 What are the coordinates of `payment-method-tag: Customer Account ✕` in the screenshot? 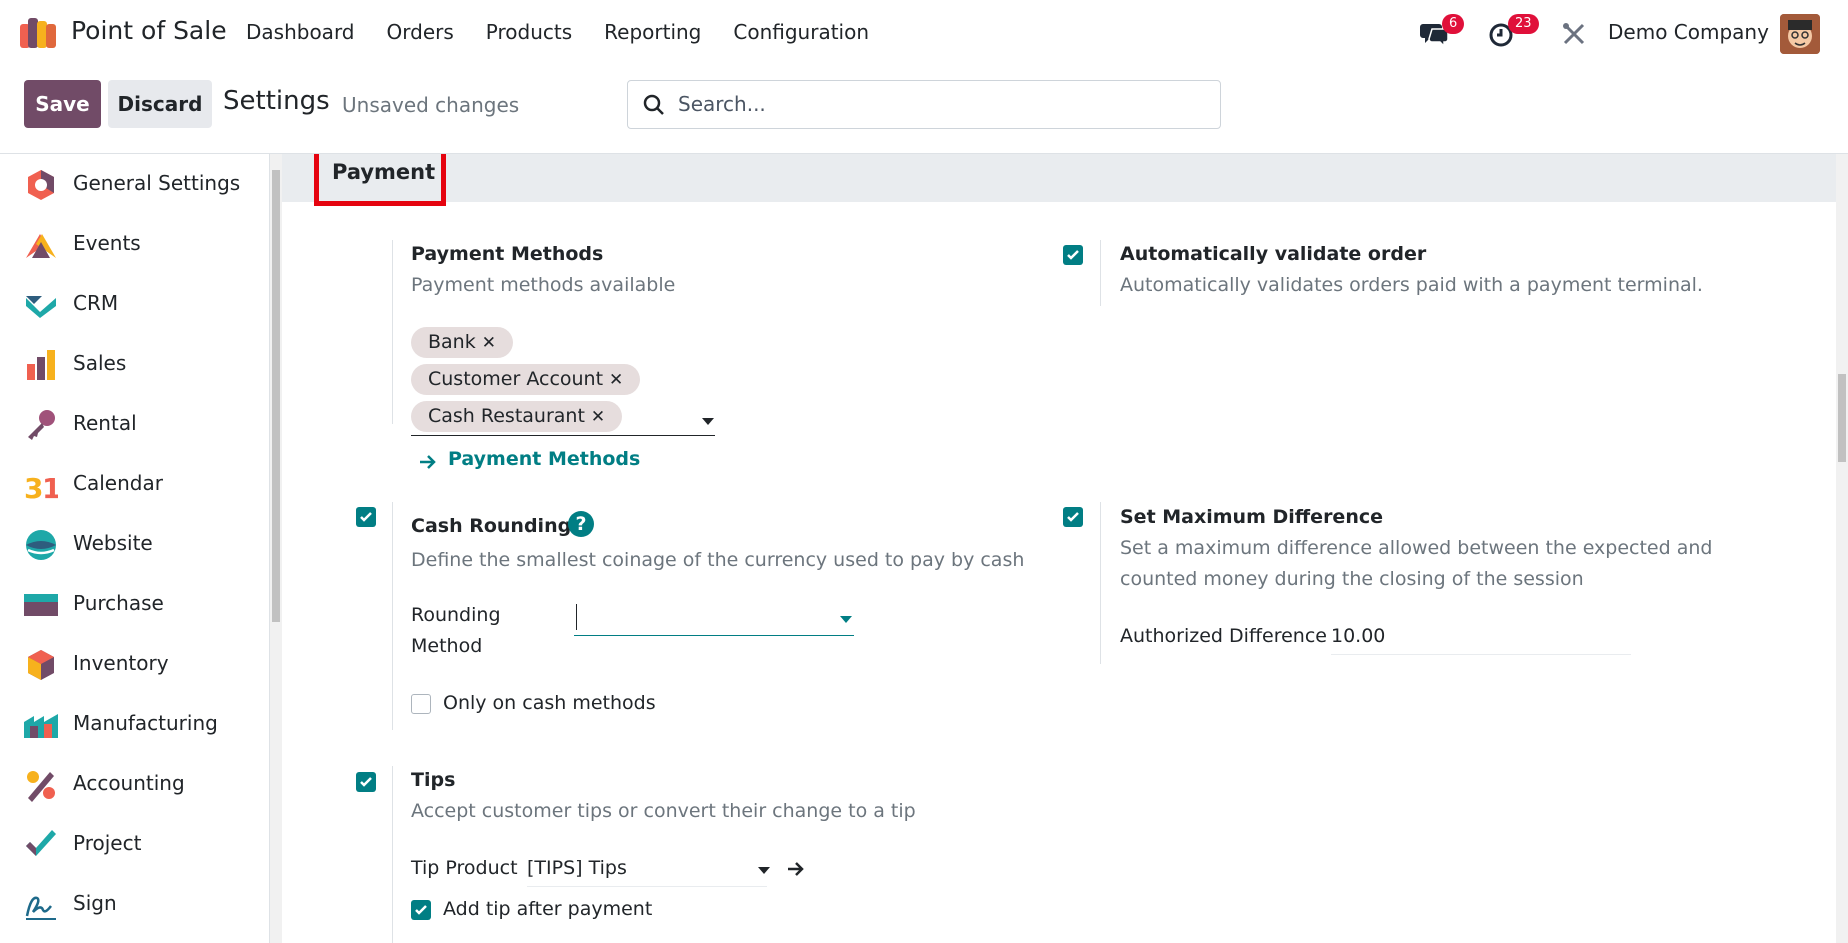 It's located at (526, 379).